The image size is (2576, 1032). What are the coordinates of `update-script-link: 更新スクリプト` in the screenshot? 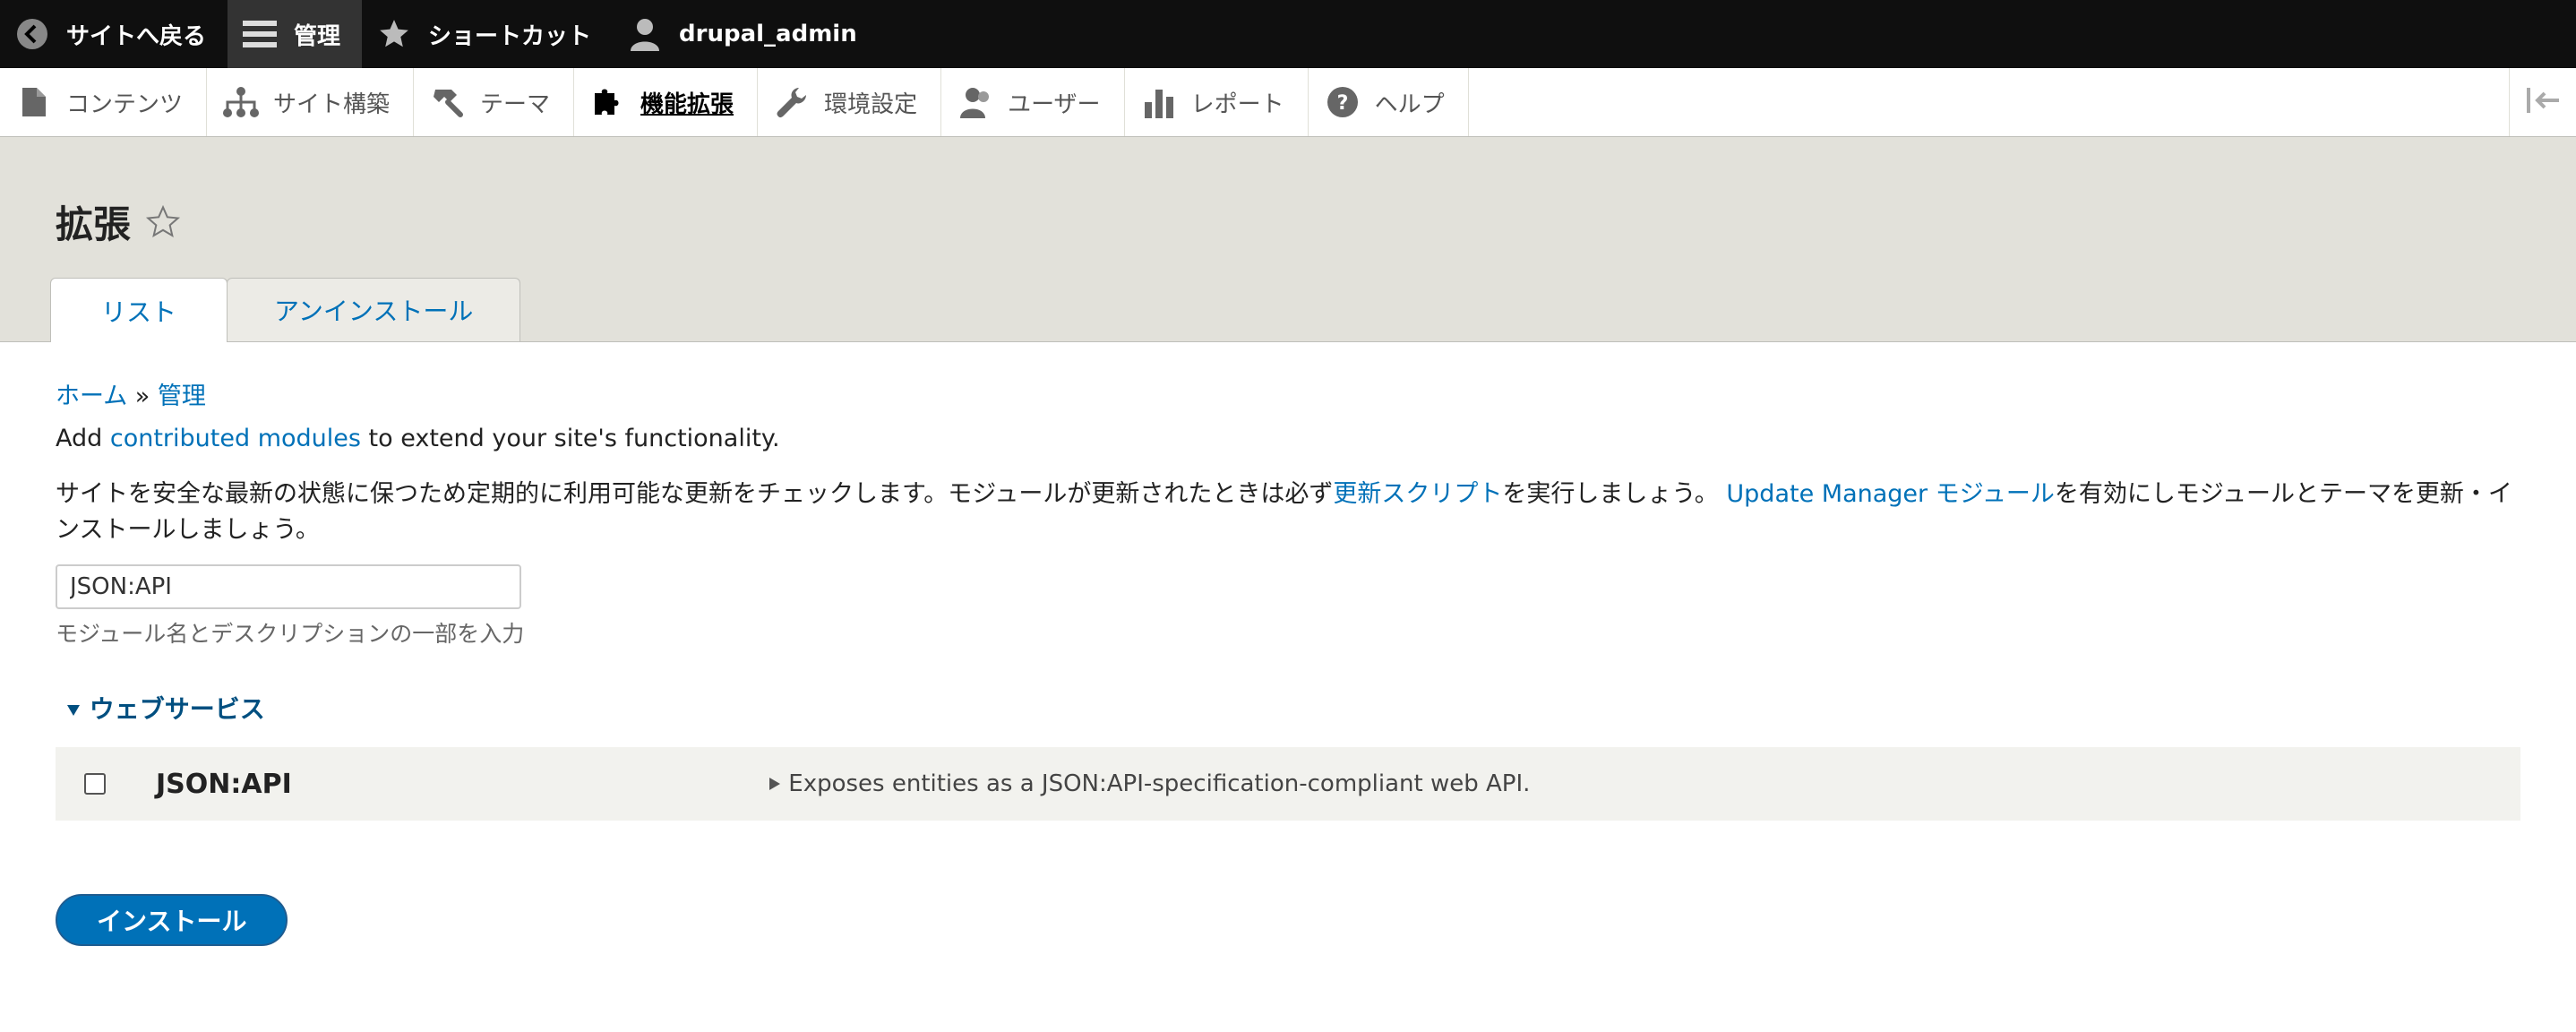 It's located at (1417, 494).